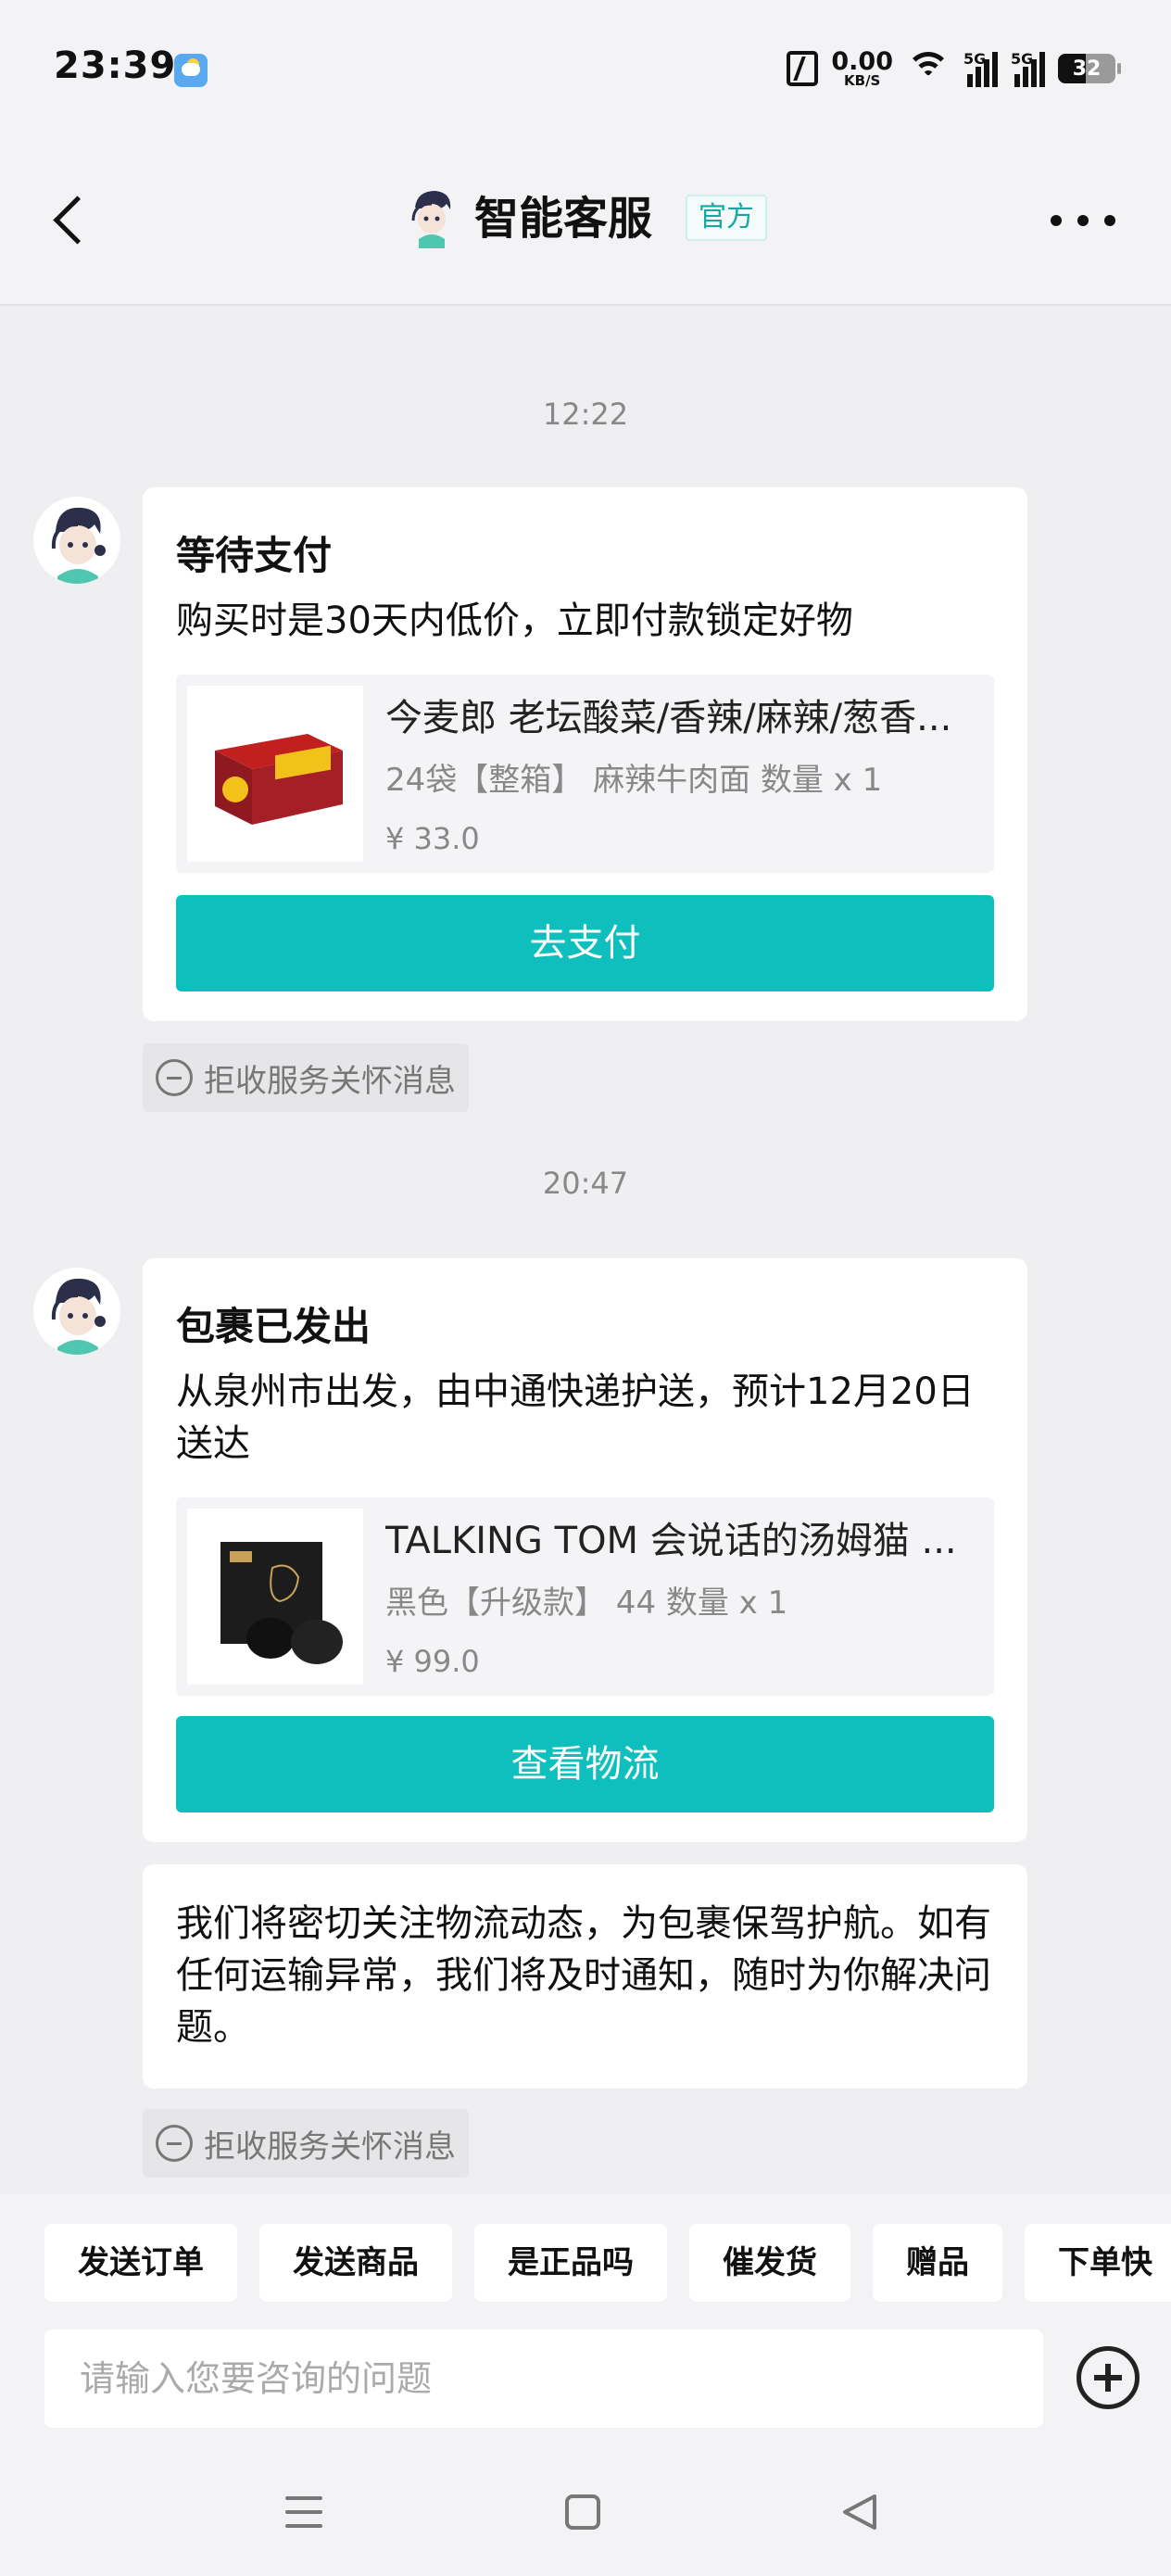 Image resolution: width=1171 pixels, height=2576 pixels. Describe the element at coordinates (862, 61) in the screenshot. I see `network-speed-value: 0.00` at that location.